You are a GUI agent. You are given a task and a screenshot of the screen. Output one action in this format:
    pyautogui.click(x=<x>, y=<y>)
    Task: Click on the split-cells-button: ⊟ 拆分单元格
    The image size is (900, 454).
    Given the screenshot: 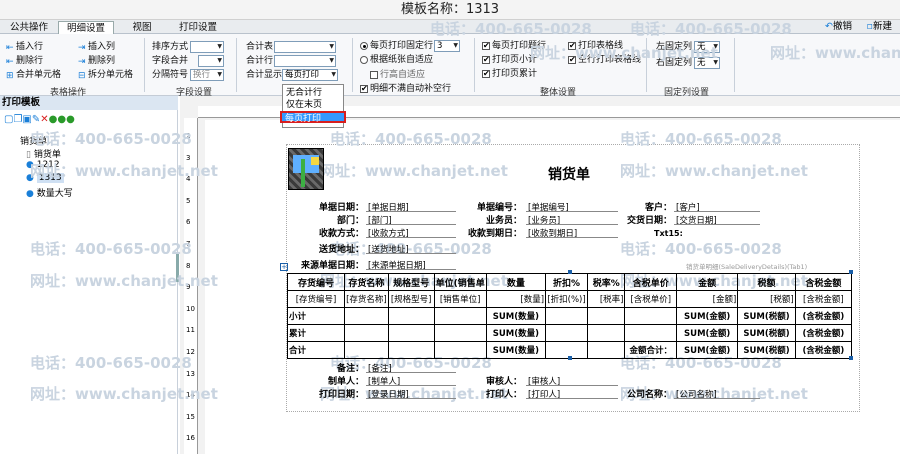 What is the action you would take?
    pyautogui.click(x=105, y=75)
    